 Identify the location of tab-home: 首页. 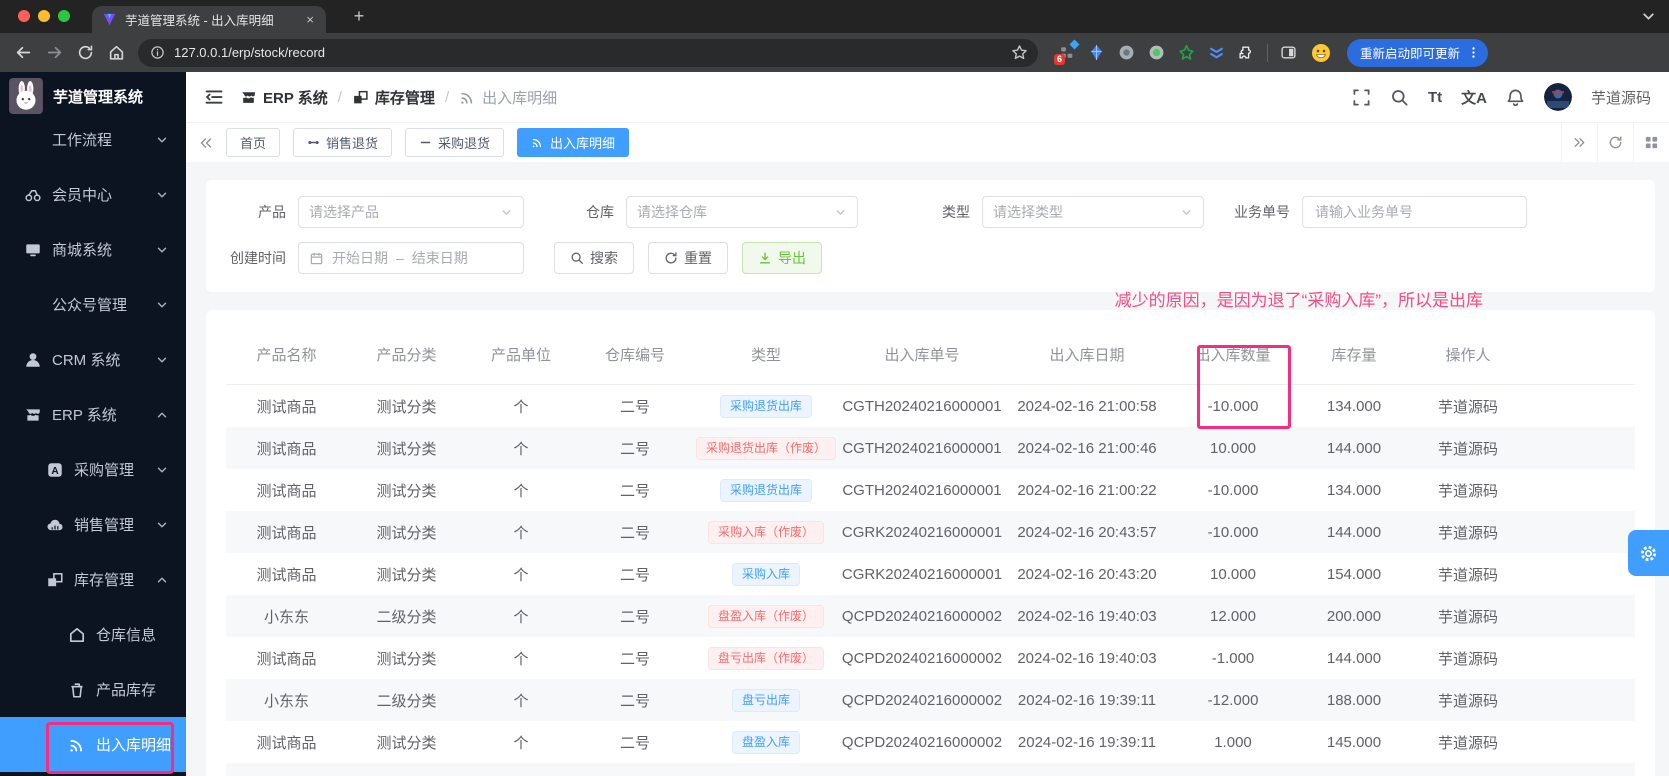
(253, 142).